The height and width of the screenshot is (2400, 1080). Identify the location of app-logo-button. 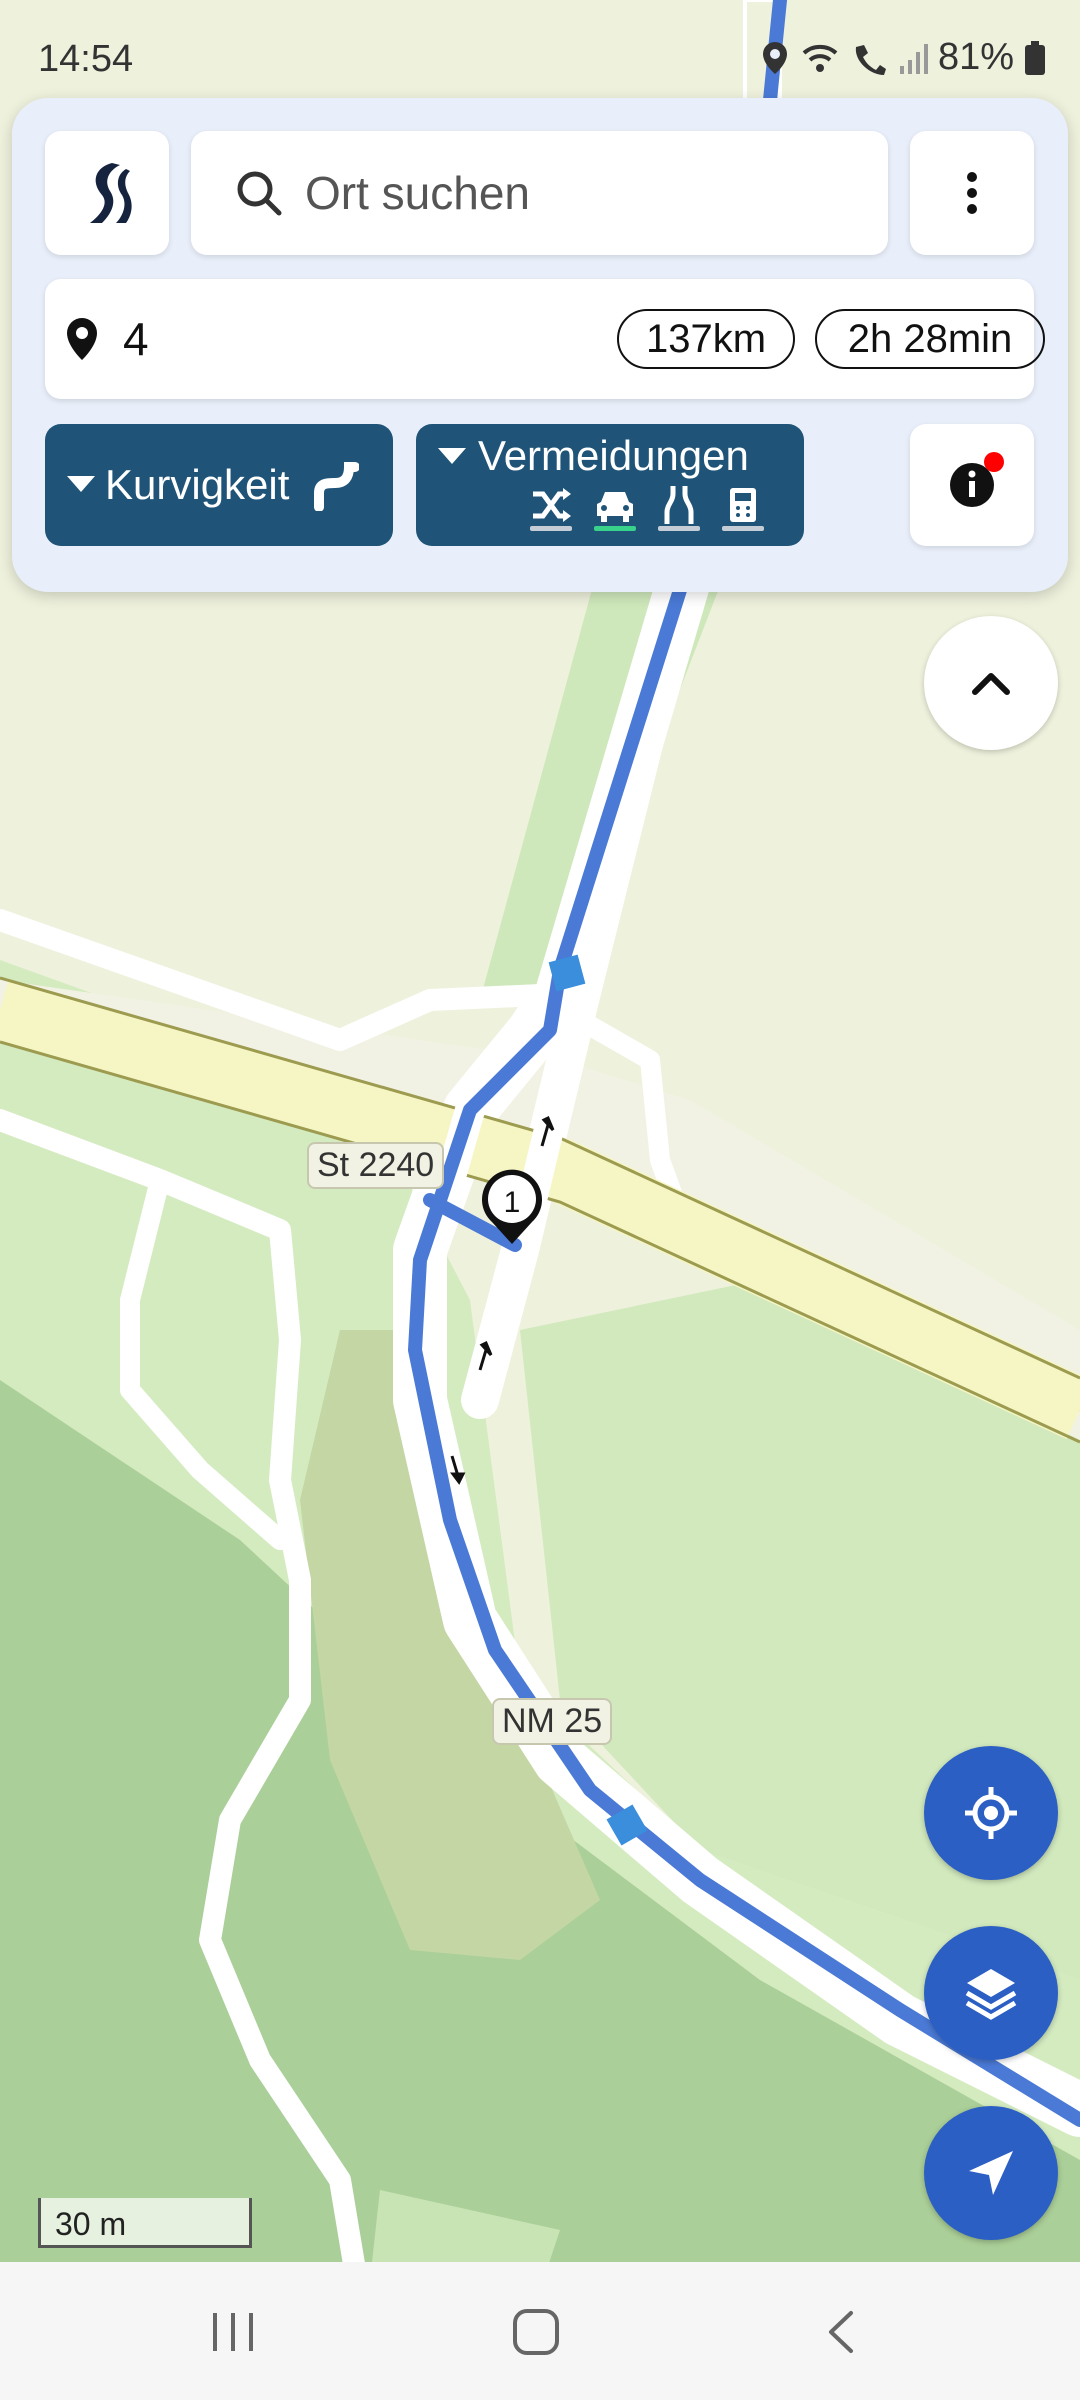
(107, 193).